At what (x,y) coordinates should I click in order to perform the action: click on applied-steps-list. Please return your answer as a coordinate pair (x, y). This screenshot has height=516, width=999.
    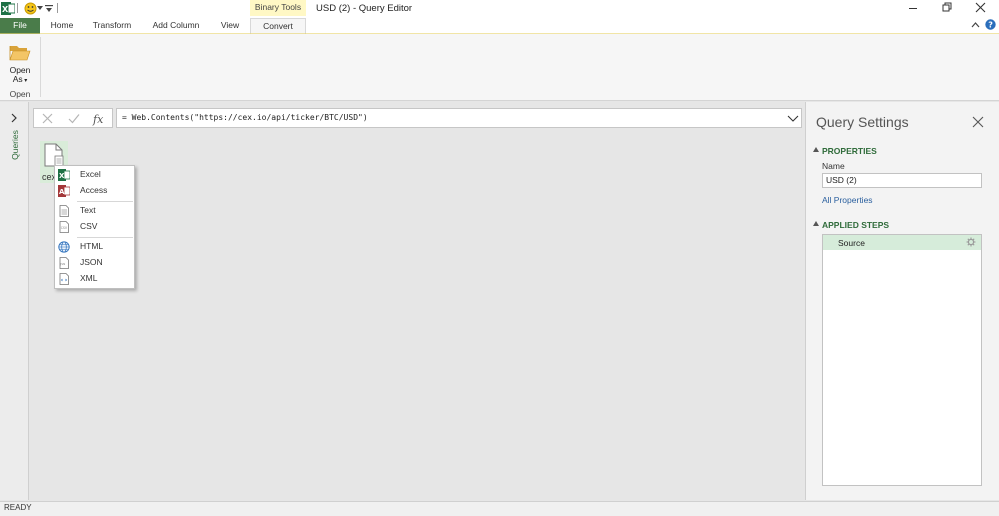
    Looking at the image, I should click on (902, 360).